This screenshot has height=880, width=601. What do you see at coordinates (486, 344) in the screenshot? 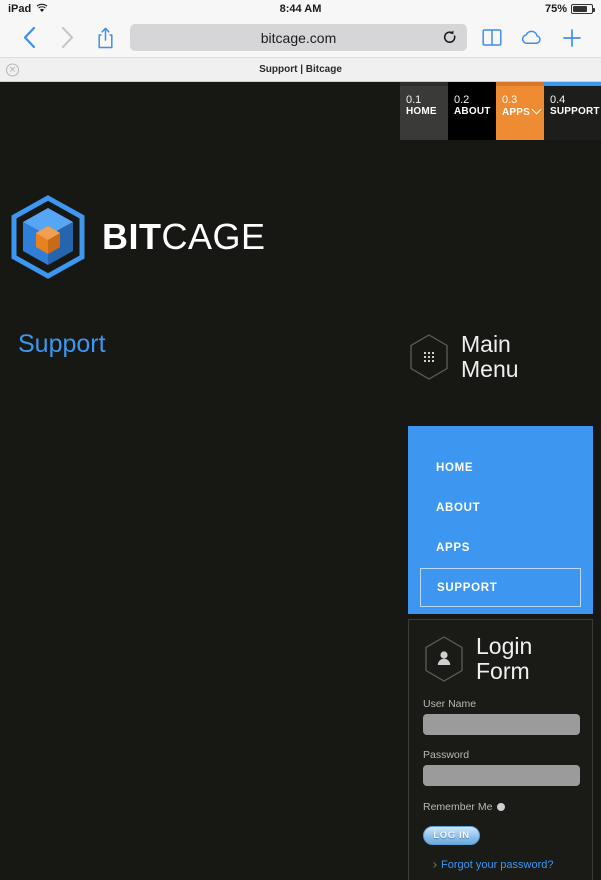
I see `main-menu-title-line1: Main` at bounding box center [486, 344].